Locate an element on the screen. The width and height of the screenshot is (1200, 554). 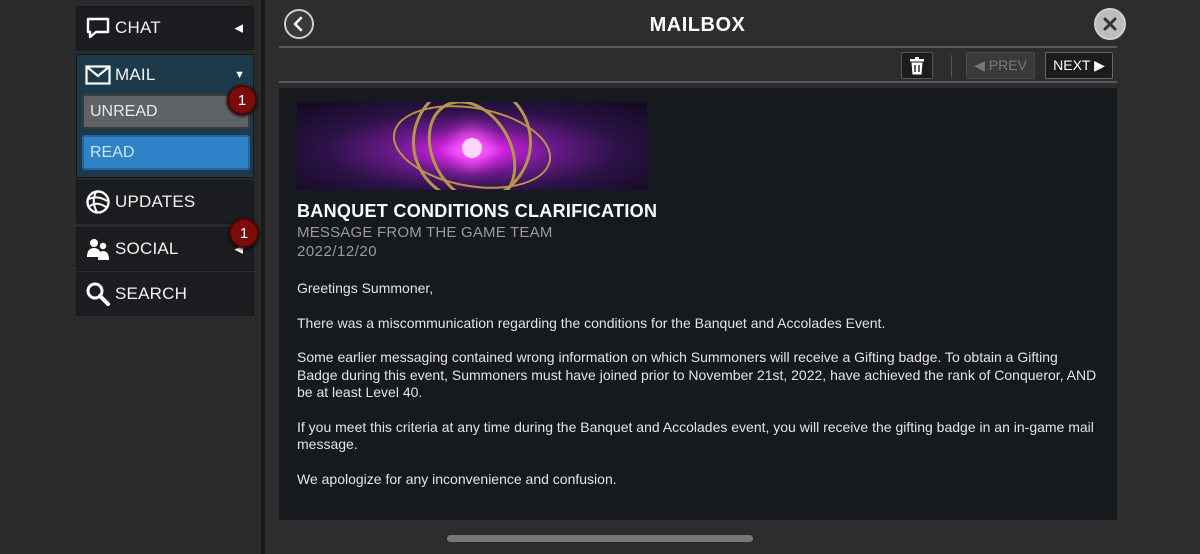
toolbar-separator is located at coordinates (951, 66).